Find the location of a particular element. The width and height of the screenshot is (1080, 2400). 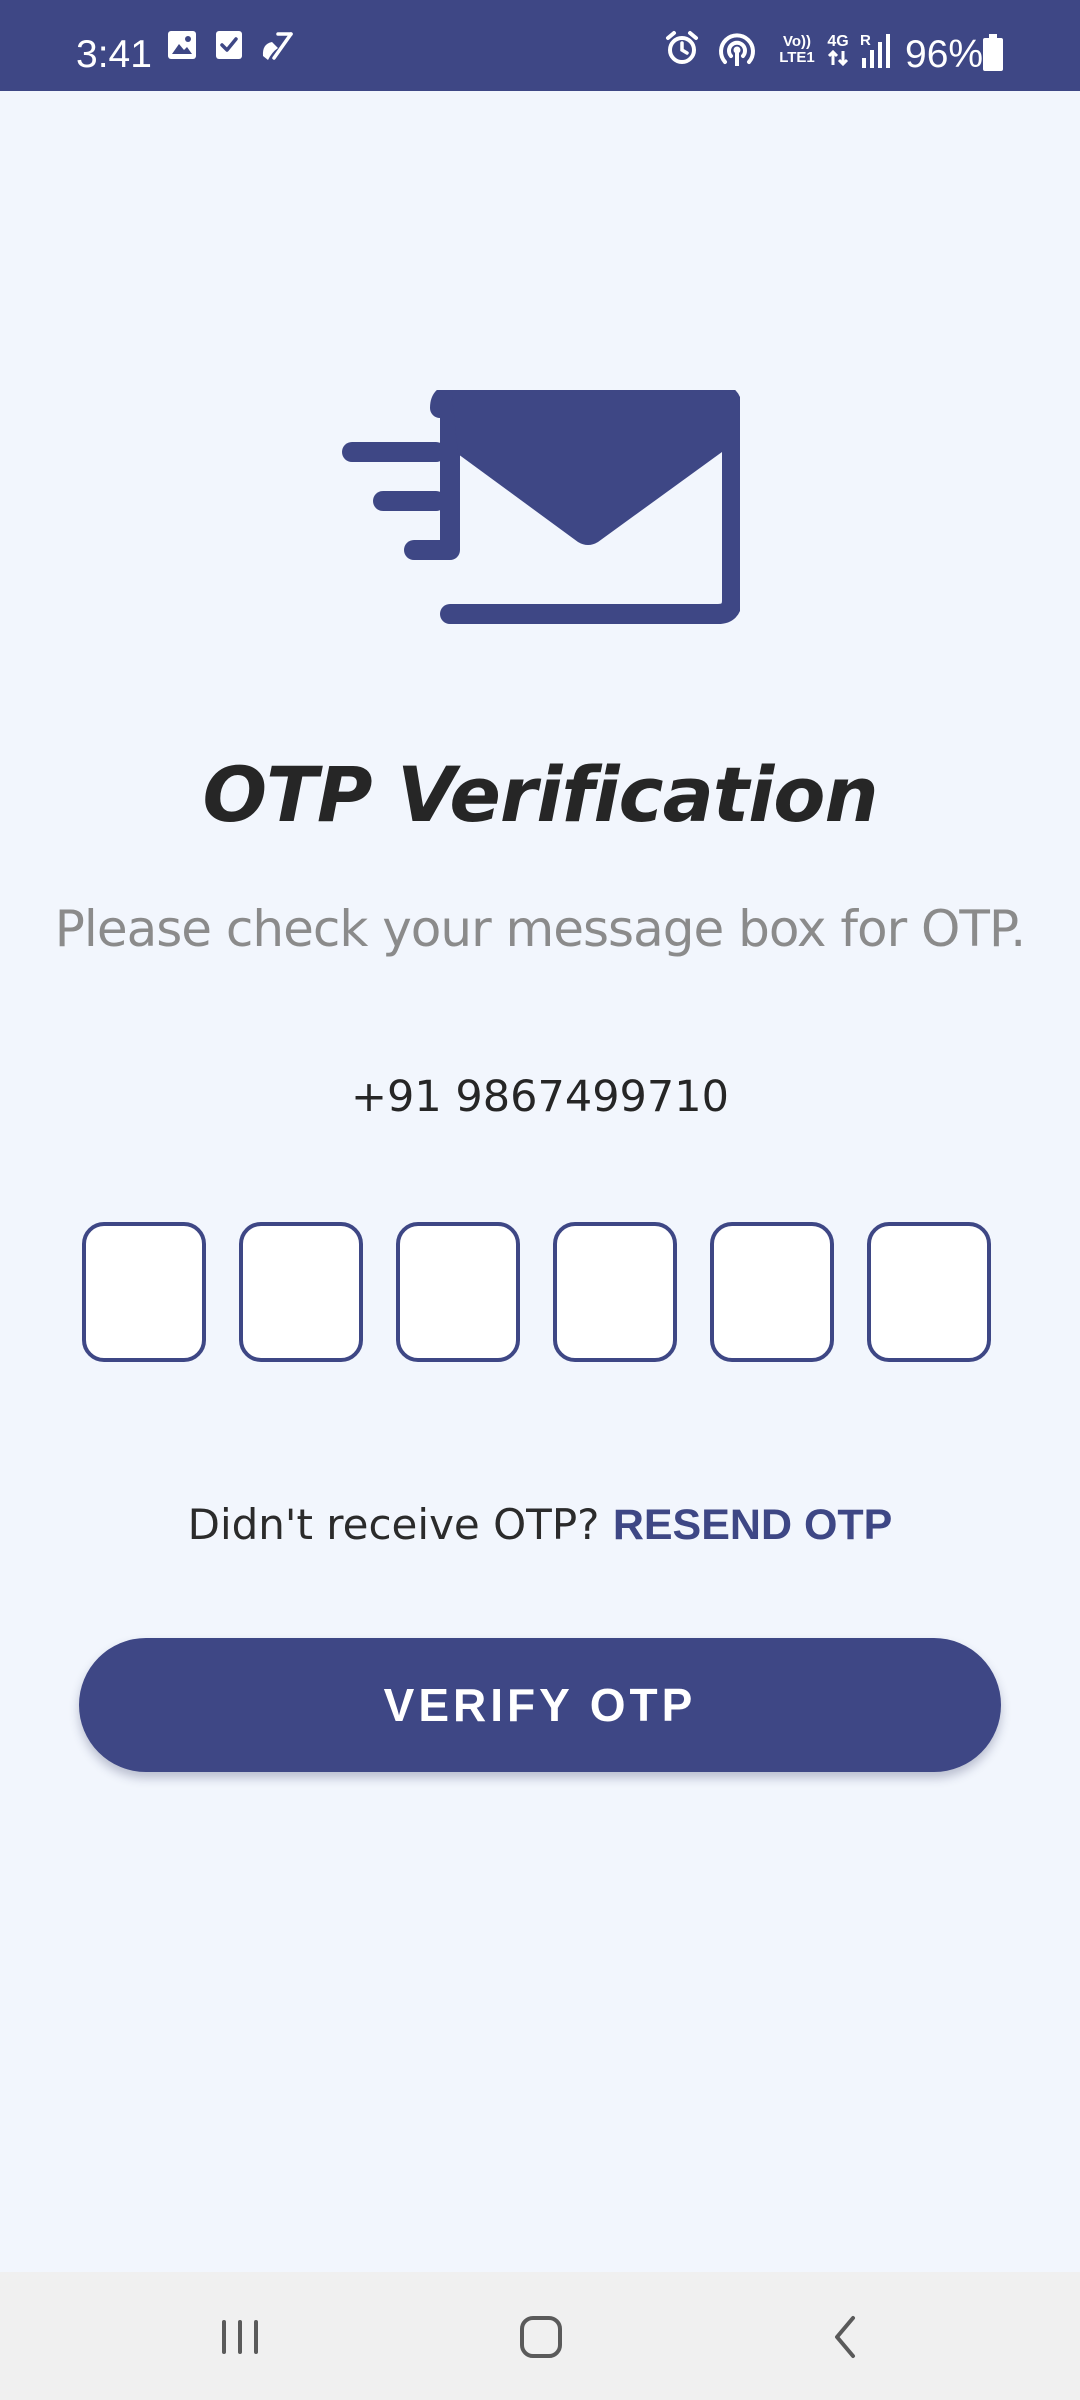

status-time: 3:41 is located at coordinates (114, 54).